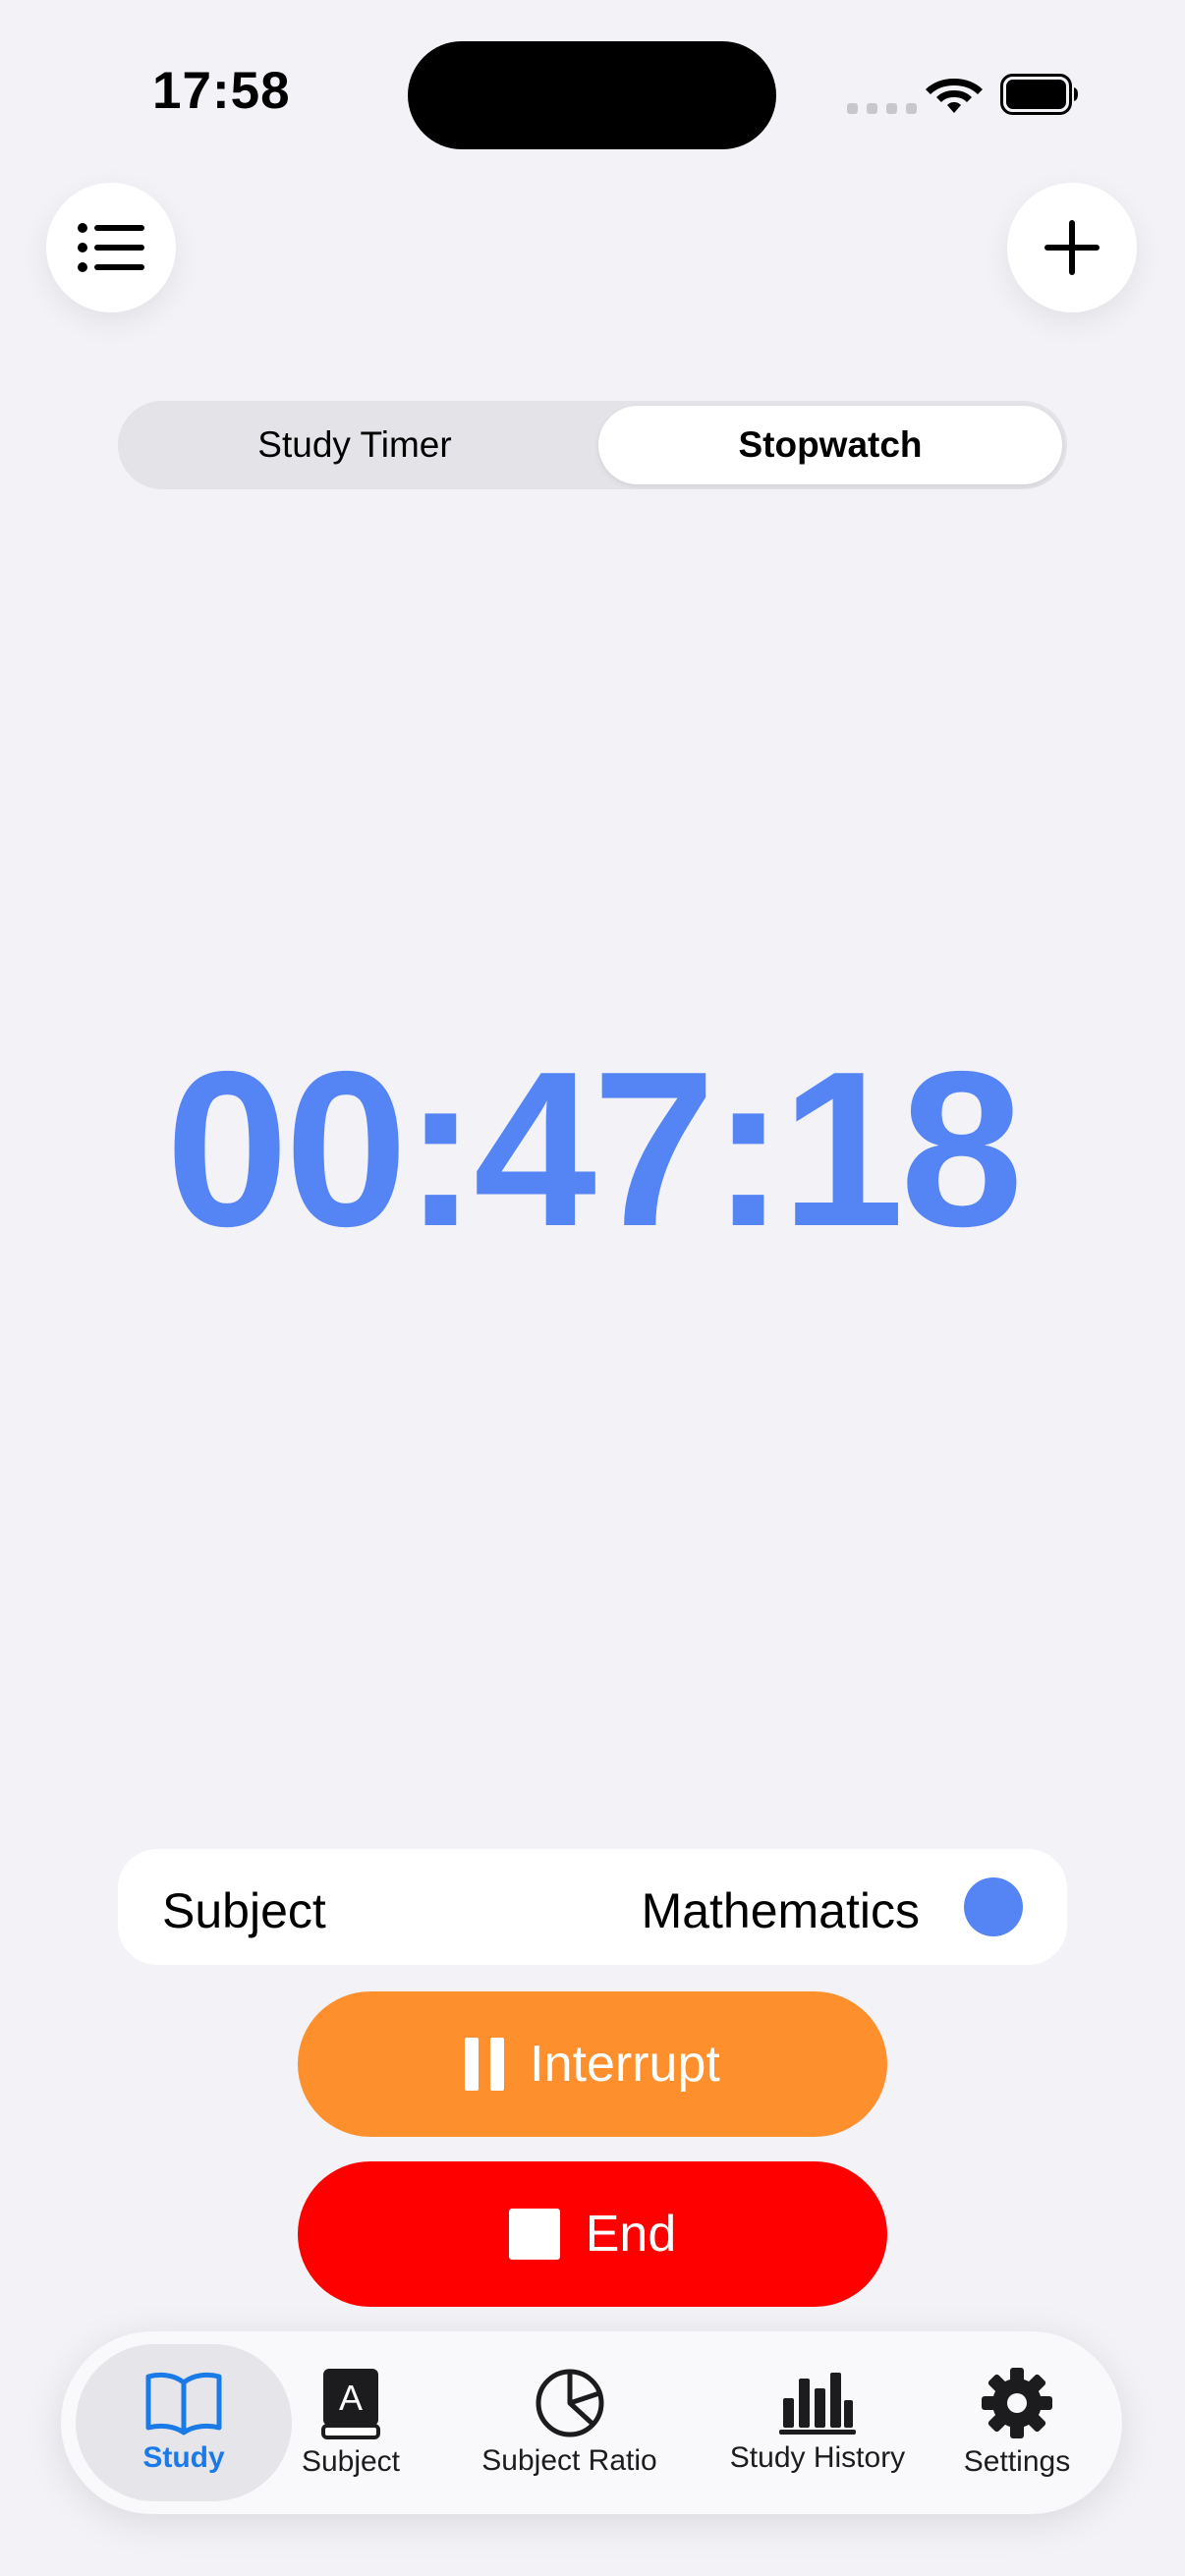  What do you see at coordinates (184, 2404) in the screenshot?
I see `book-icon` at bounding box center [184, 2404].